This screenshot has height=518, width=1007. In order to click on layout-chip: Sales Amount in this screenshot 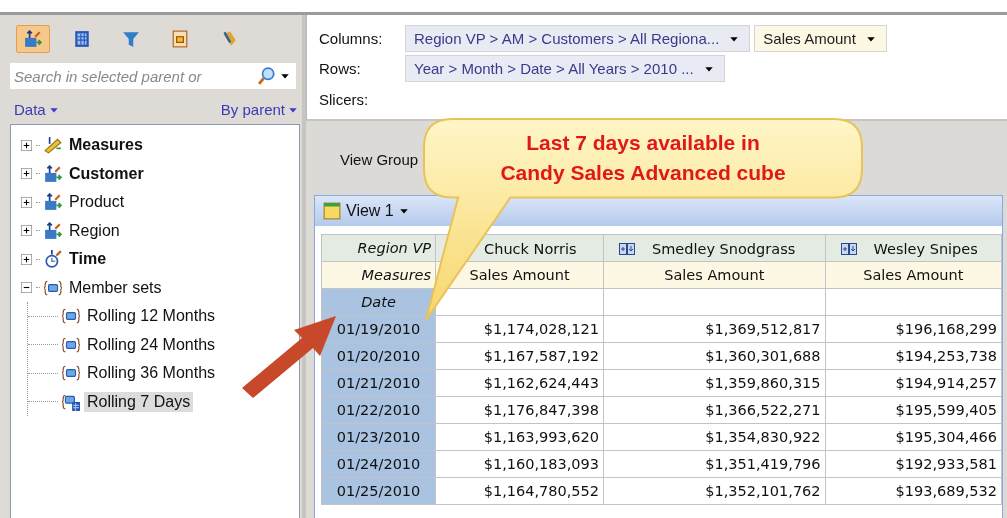, I will do `click(820, 39)`.